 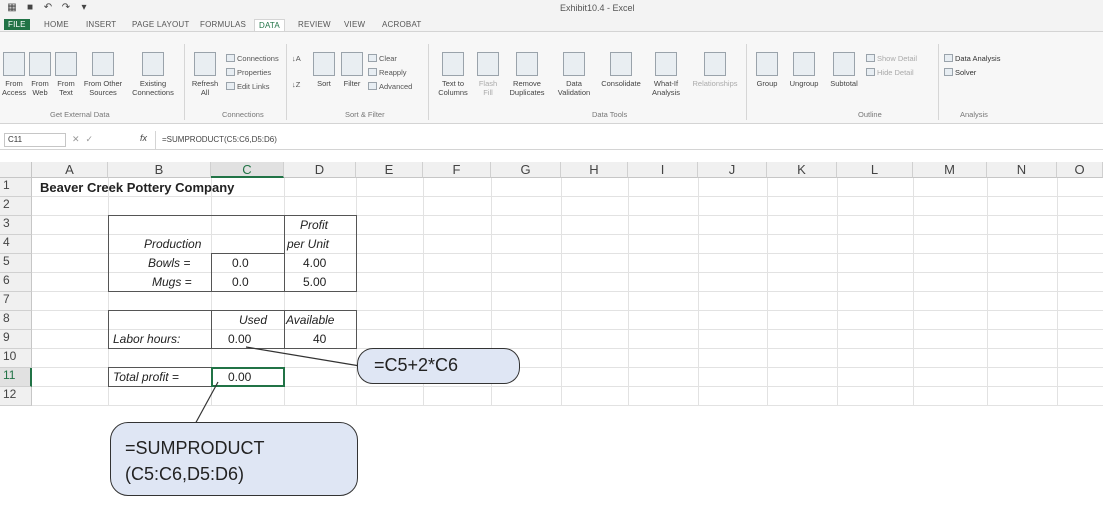 I want to click on connections-button: Connections, so click(x=252, y=58).